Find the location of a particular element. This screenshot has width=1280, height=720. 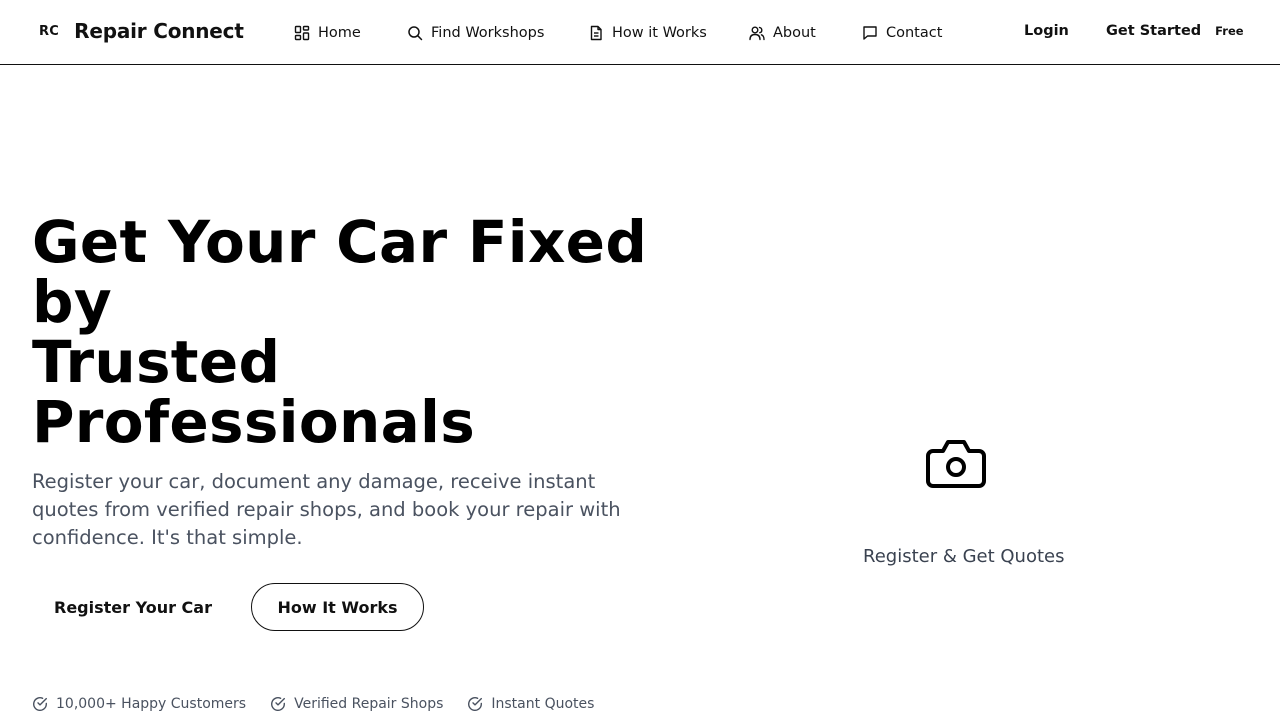

feature-label: 10,000+ Happy Customers is located at coordinates (151, 704).